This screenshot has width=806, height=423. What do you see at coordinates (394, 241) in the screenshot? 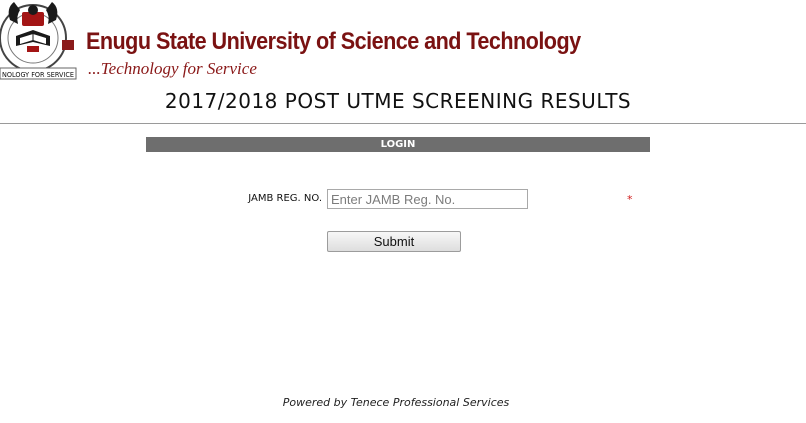
I see `submit-button: Submit` at bounding box center [394, 241].